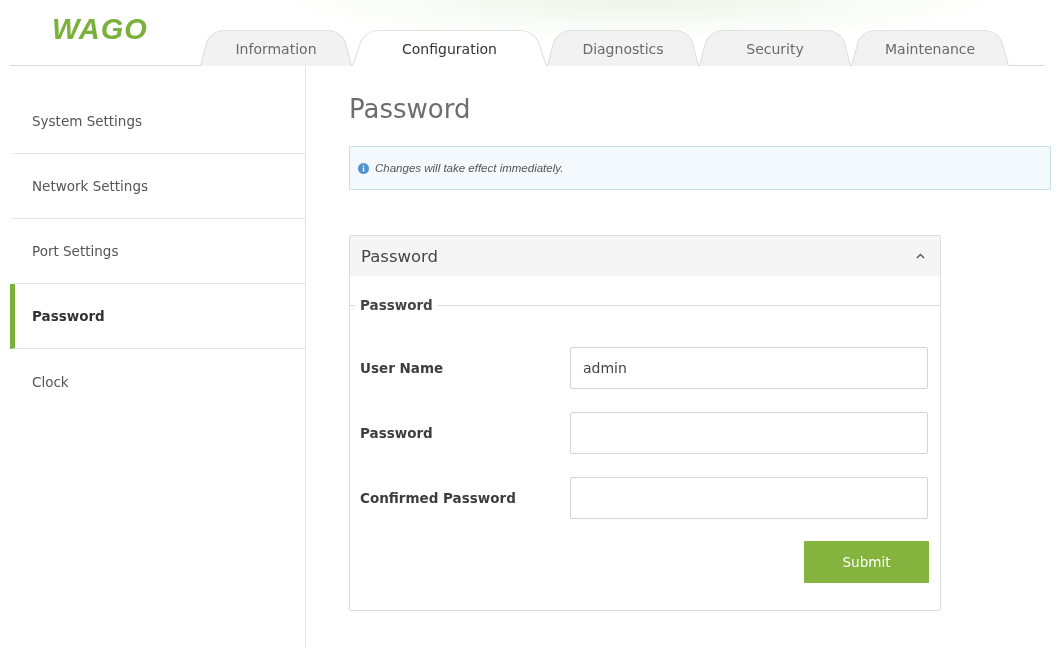  Describe the element at coordinates (438, 498) in the screenshot. I see `field-label: Confirmed Password` at that location.